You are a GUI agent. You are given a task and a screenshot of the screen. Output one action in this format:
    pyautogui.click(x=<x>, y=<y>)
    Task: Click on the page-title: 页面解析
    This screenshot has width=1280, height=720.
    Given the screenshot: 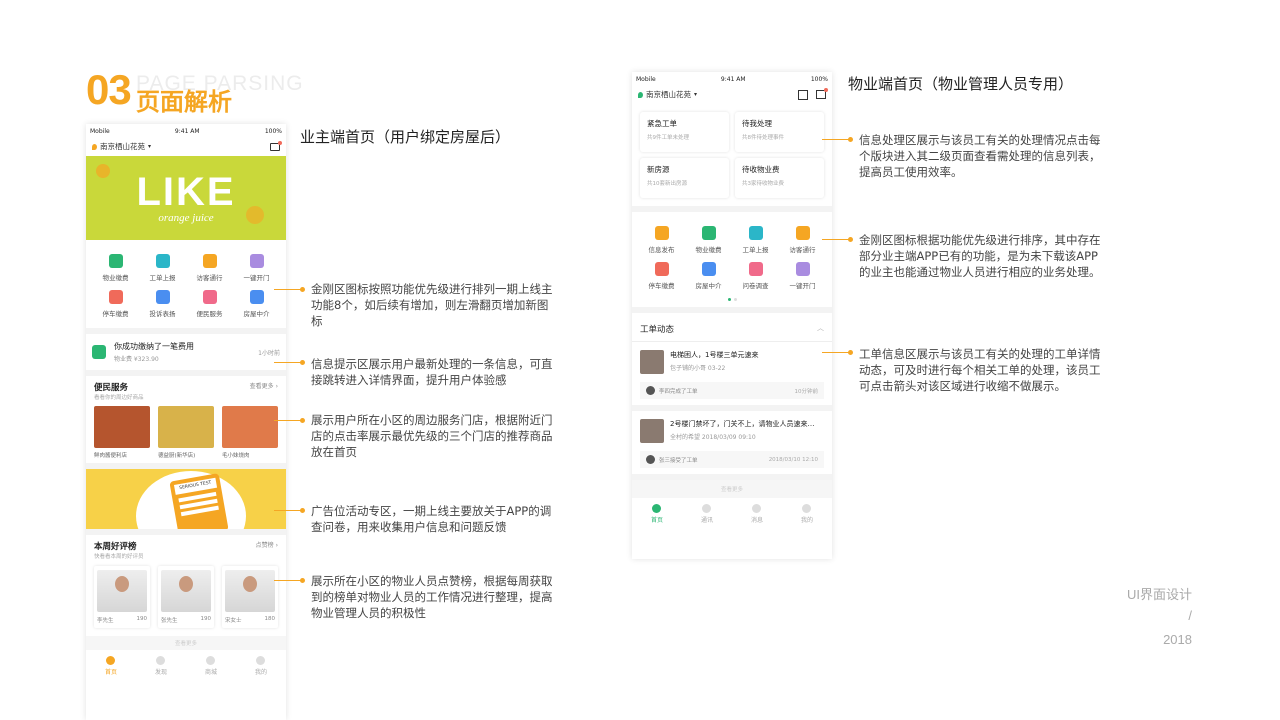 What is the action you would take?
    pyautogui.click(x=184, y=102)
    